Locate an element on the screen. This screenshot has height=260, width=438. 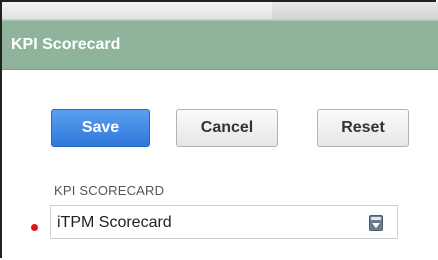
dropdown-icon is located at coordinates (376, 223).